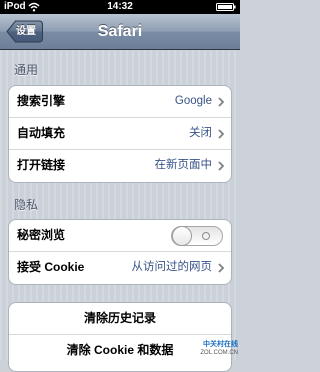 The image size is (320, 372). I want to click on private-browsing-label: 秘密浏览, so click(41, 235).